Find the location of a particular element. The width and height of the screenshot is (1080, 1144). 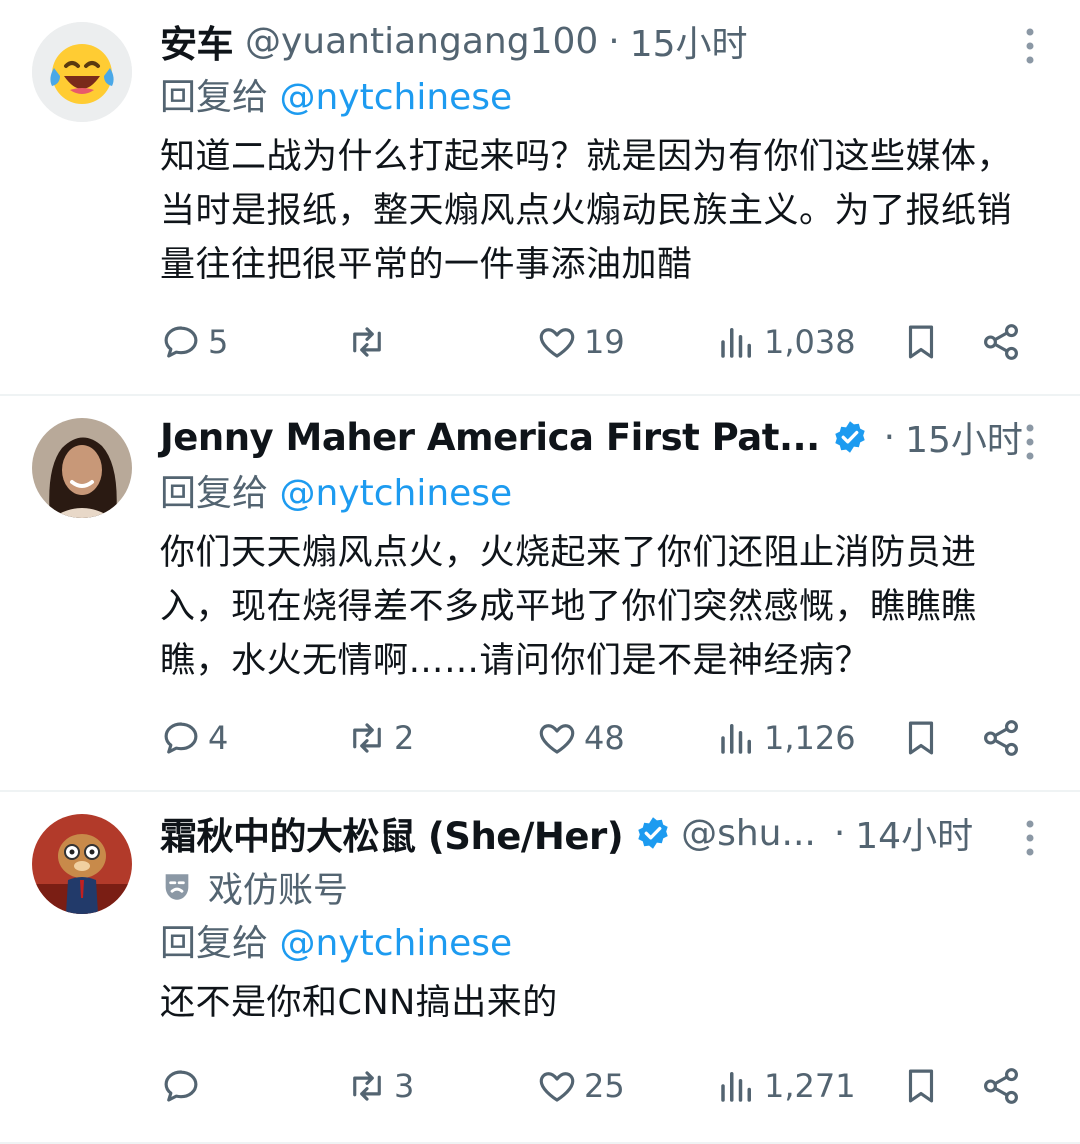

squirrel-cartoon-icon is located at coordinates (82, 864).